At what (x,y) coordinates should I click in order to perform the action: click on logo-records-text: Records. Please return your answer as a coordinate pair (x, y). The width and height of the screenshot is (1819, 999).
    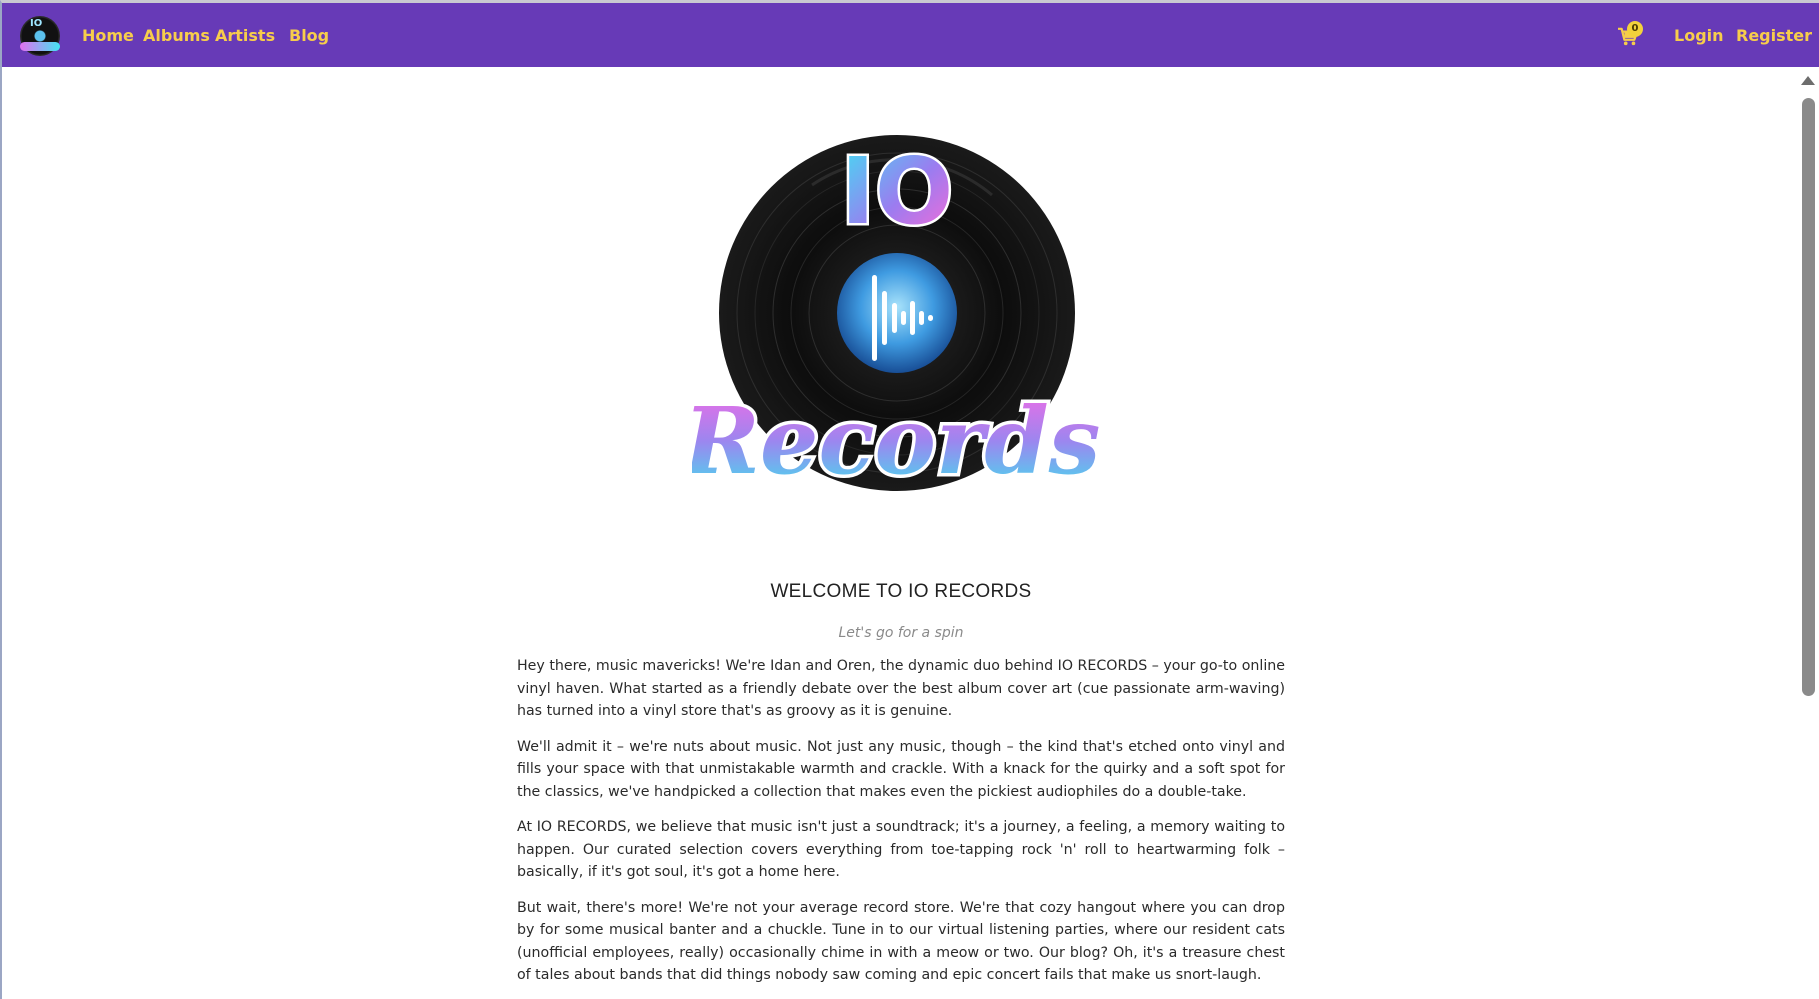
    Looking at the image, I should click on (896, 441).